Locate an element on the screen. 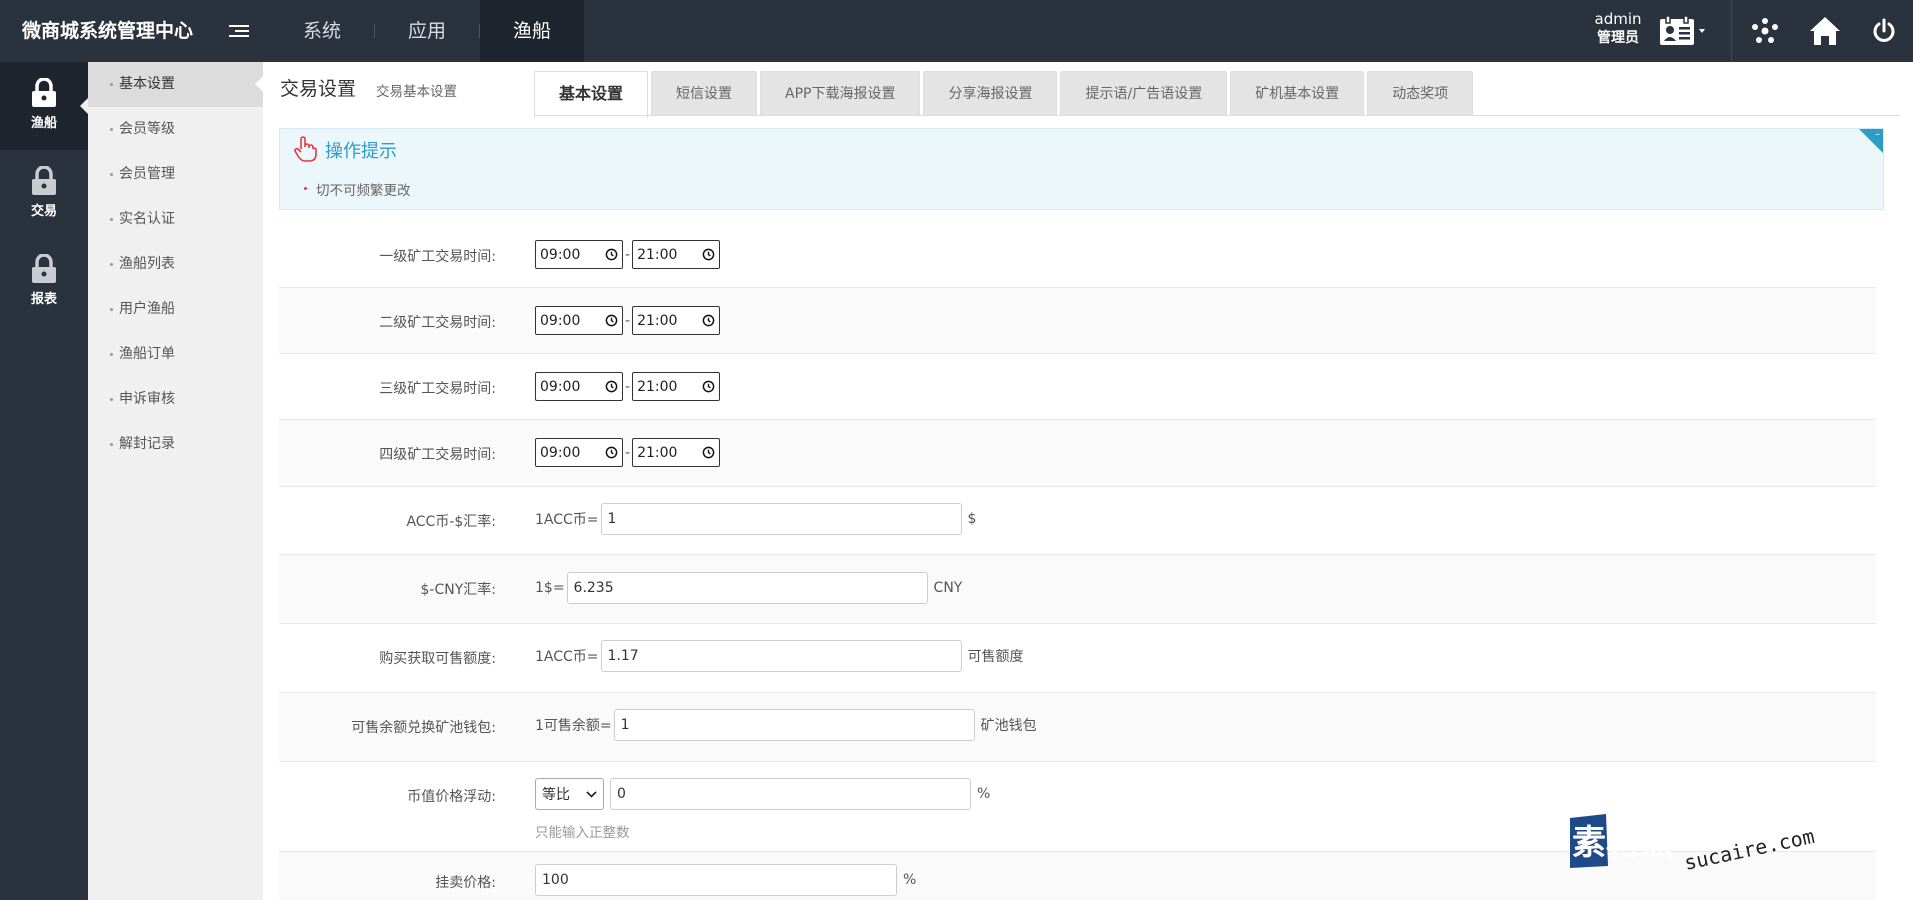 The image size is (1913, 900). tab-sms-settings: 短信设置 is located at coordinates (704, 93).